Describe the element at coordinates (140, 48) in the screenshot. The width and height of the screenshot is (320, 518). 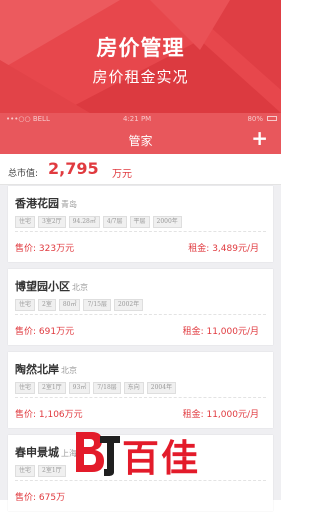
I see `hero-title: 房价管理` at that location.